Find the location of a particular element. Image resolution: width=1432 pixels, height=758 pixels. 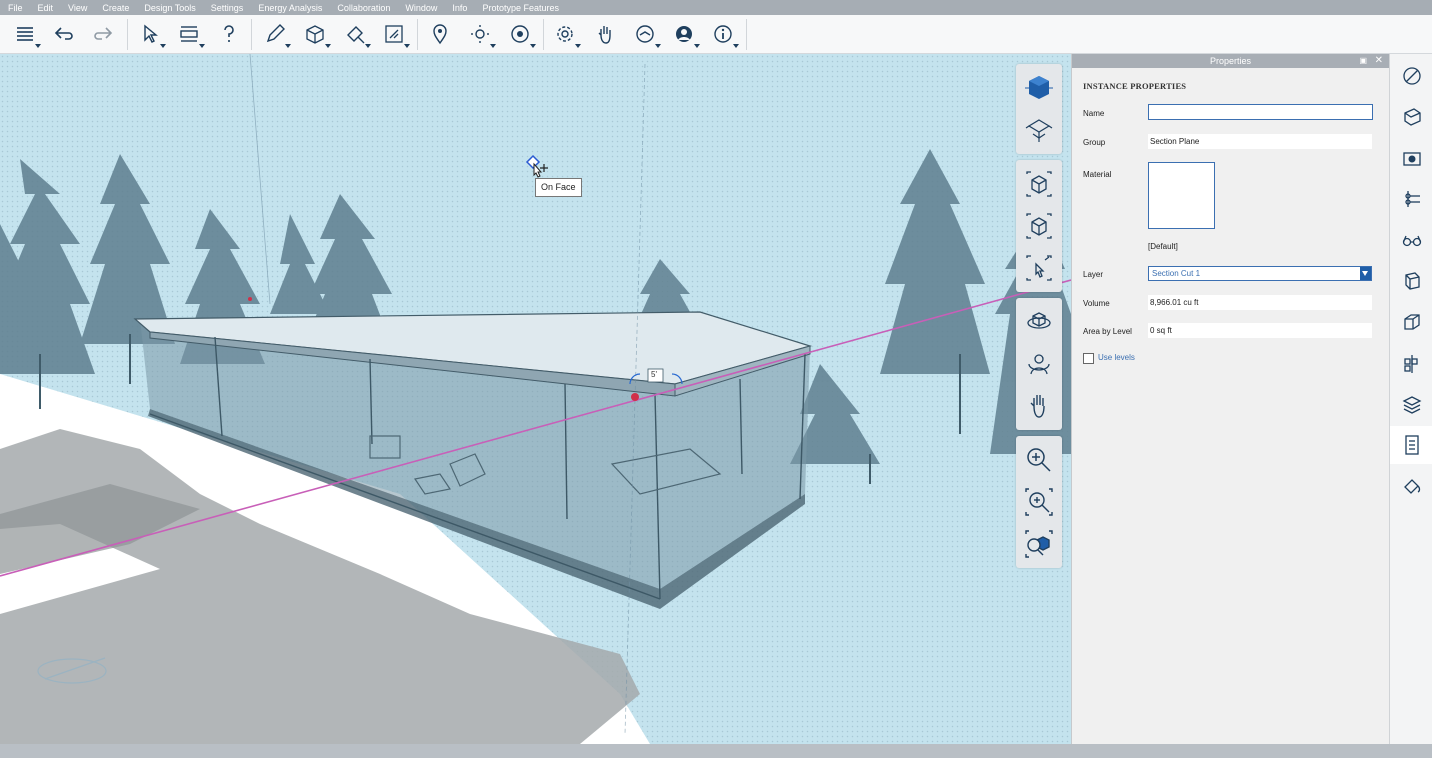

group-value: Section Plane is located at coordinates (1260, 141).